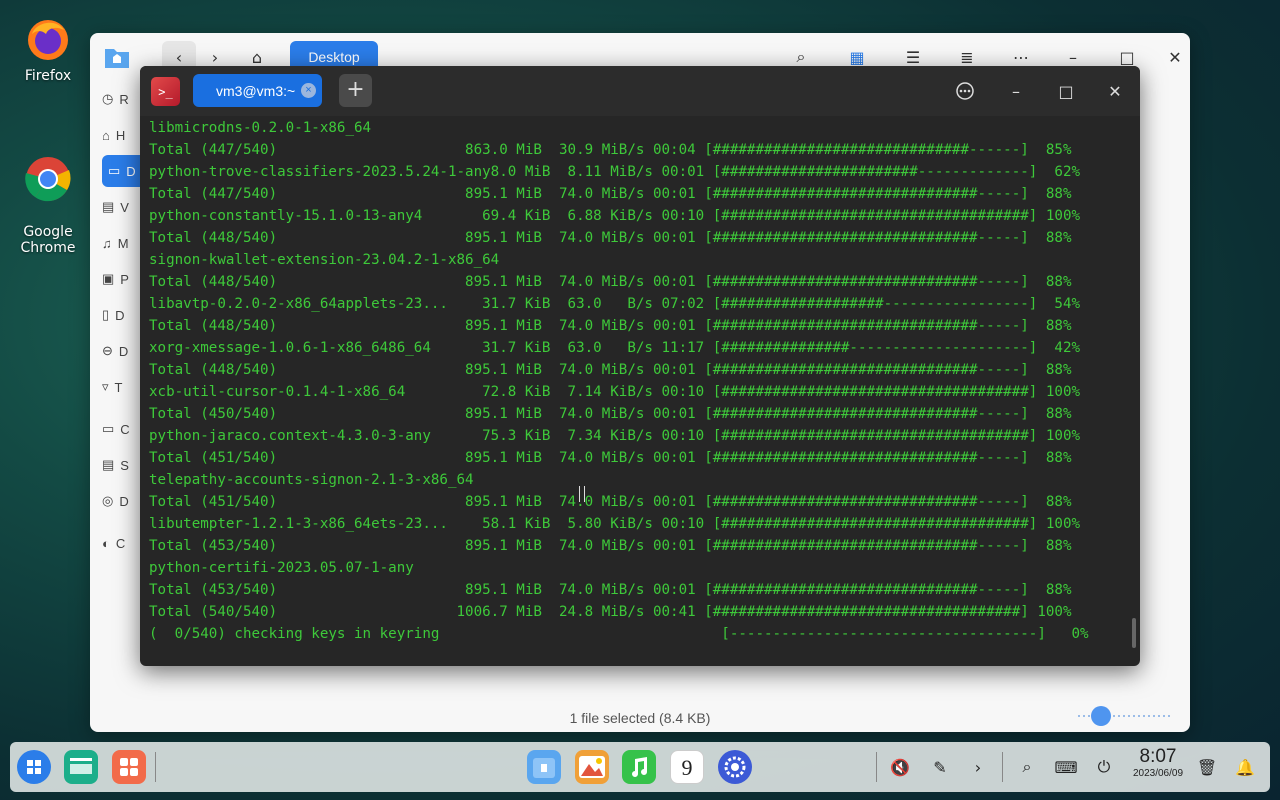 Image resolution: width=1280 pixels, height=800 pixels. I want to click on calendar-icon: 9, so click(687, 767).